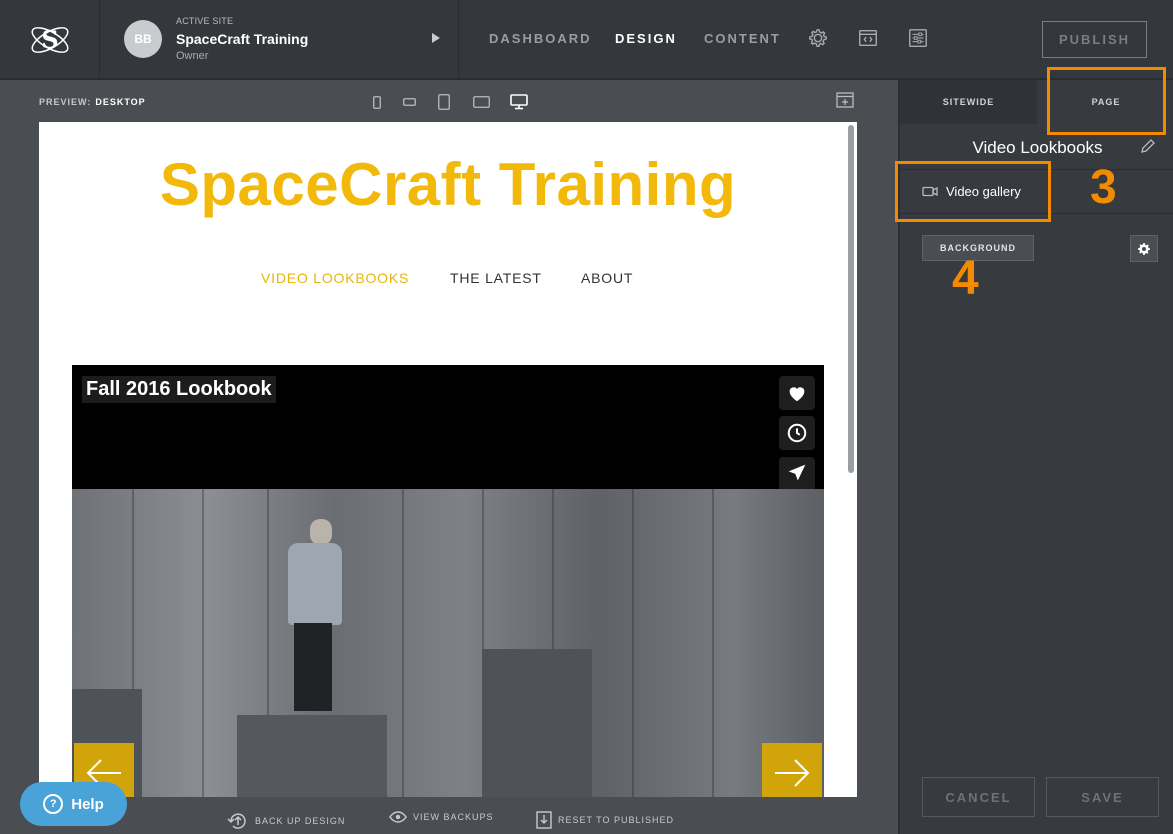  What do you see at coordinates (1102, 797) in the screenshot?
I see `save-button: SAVE` at bounding box center [1102, 797].